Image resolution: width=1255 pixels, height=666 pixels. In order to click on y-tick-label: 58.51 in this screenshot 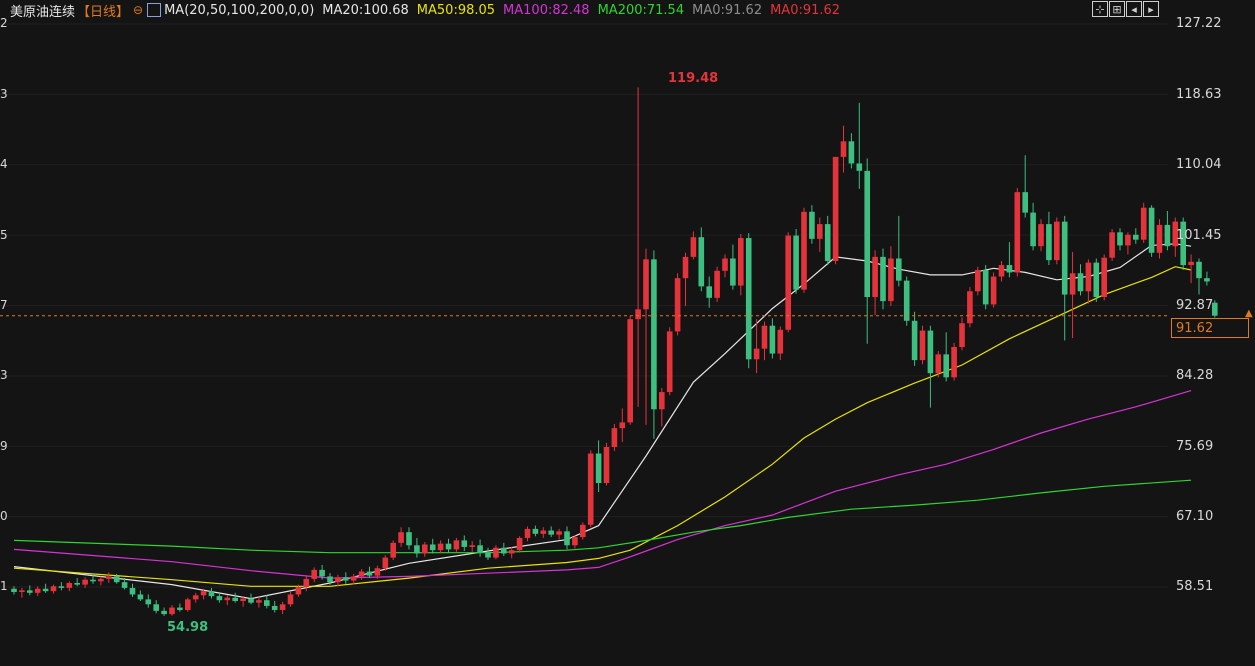, I will do `click(1195, 586)`.